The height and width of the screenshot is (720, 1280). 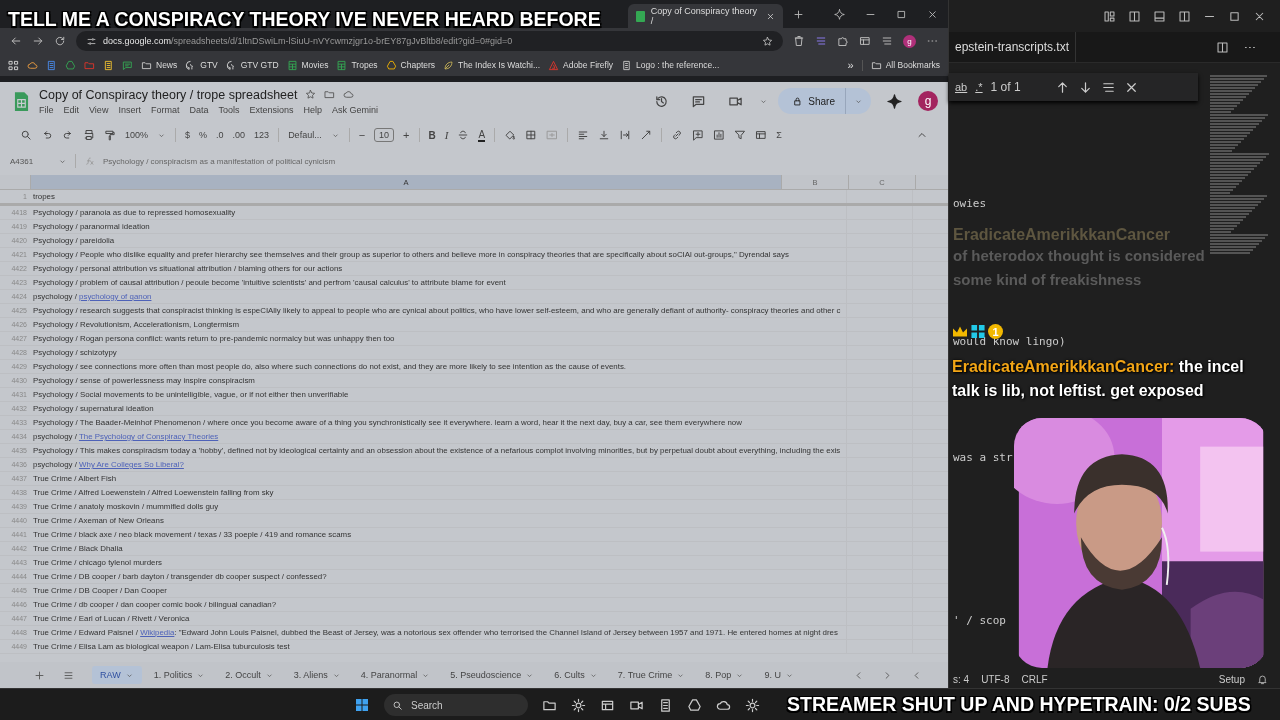 What do you see at coordinates (604, 135) in the screenshot?
I see `vertical-align-icon` at bounding box center [604, 135].